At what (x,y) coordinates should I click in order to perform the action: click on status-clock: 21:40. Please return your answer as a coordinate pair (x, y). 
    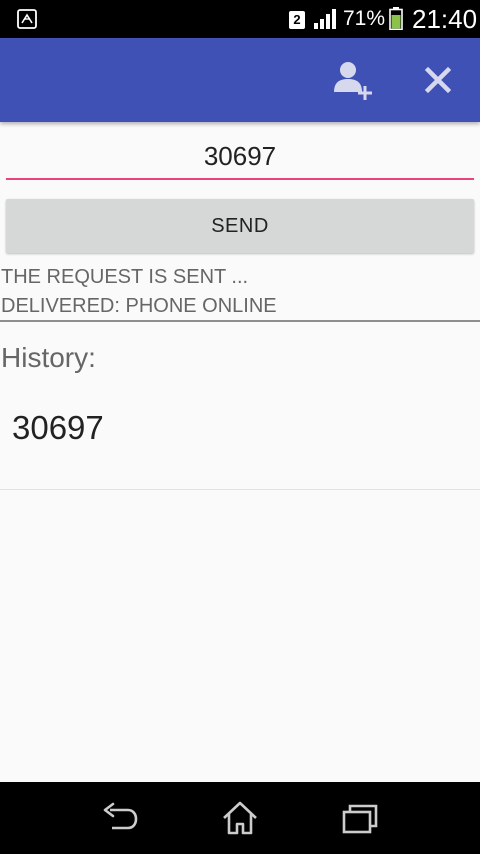
    Looking at the image, I should click on (445, 19).